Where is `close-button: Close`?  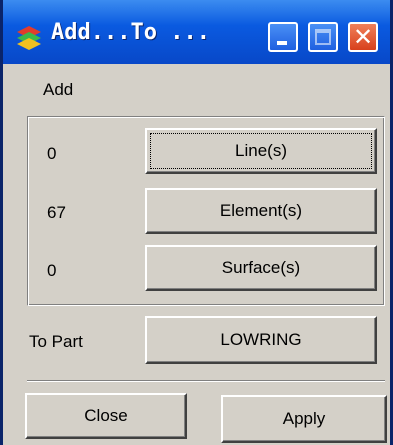
close-button: Close is located at coordinates (106, 416).